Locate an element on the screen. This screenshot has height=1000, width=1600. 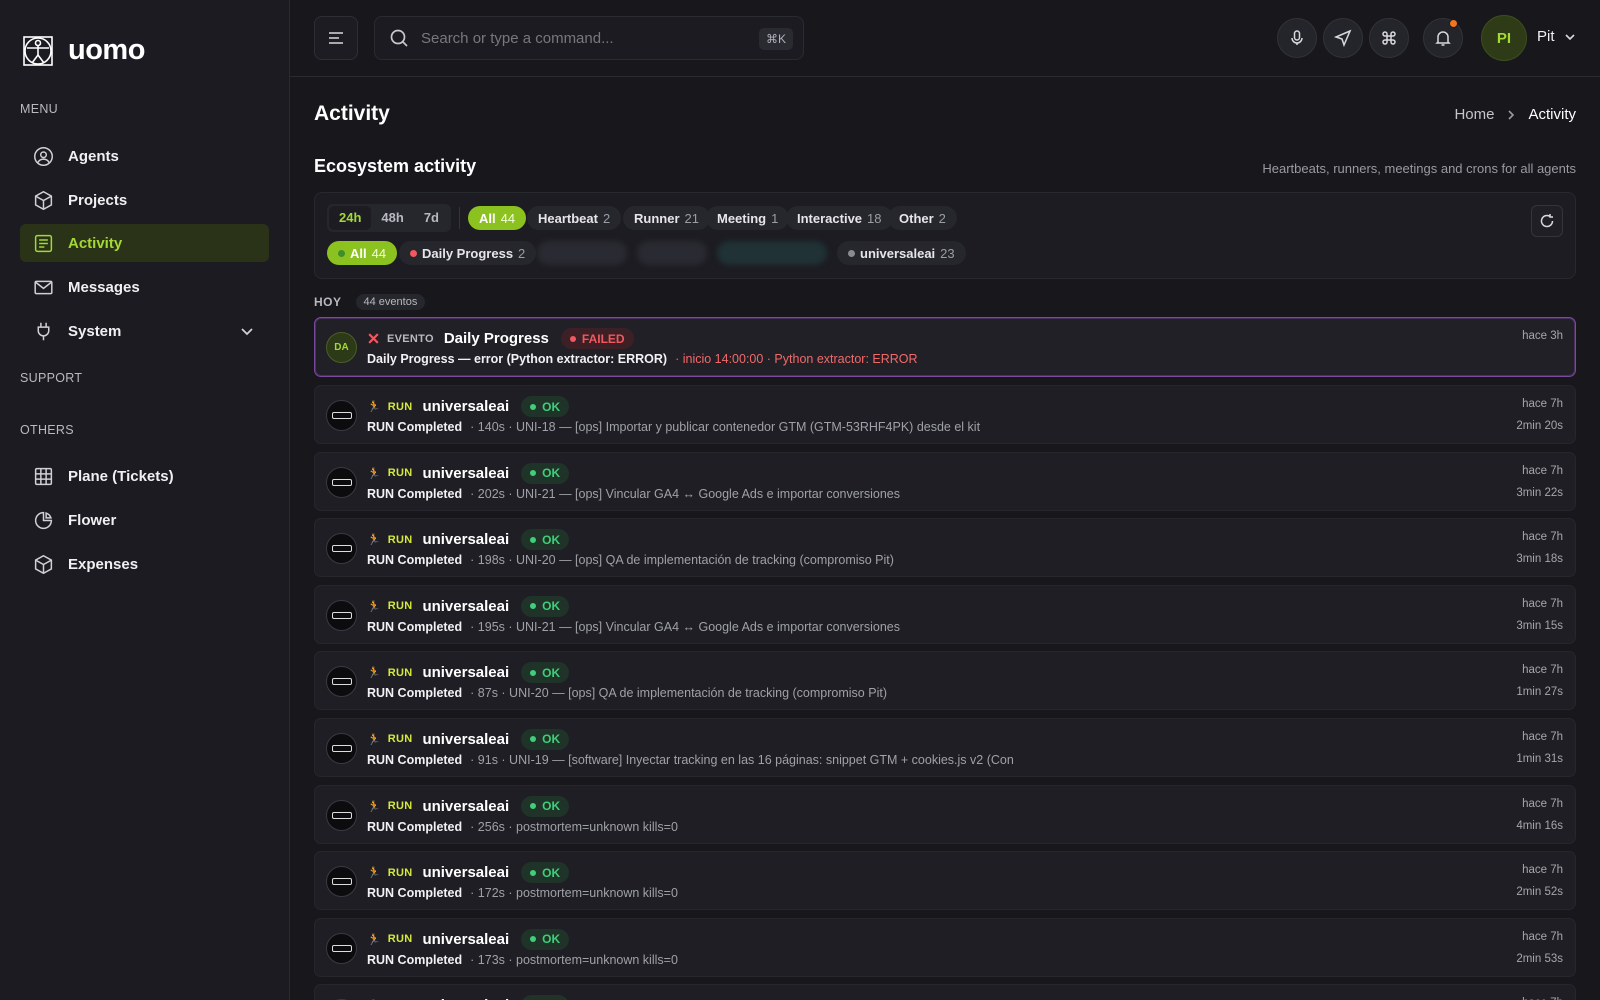
type-filter-other: Other 2 is located at coordinates (922, 218).